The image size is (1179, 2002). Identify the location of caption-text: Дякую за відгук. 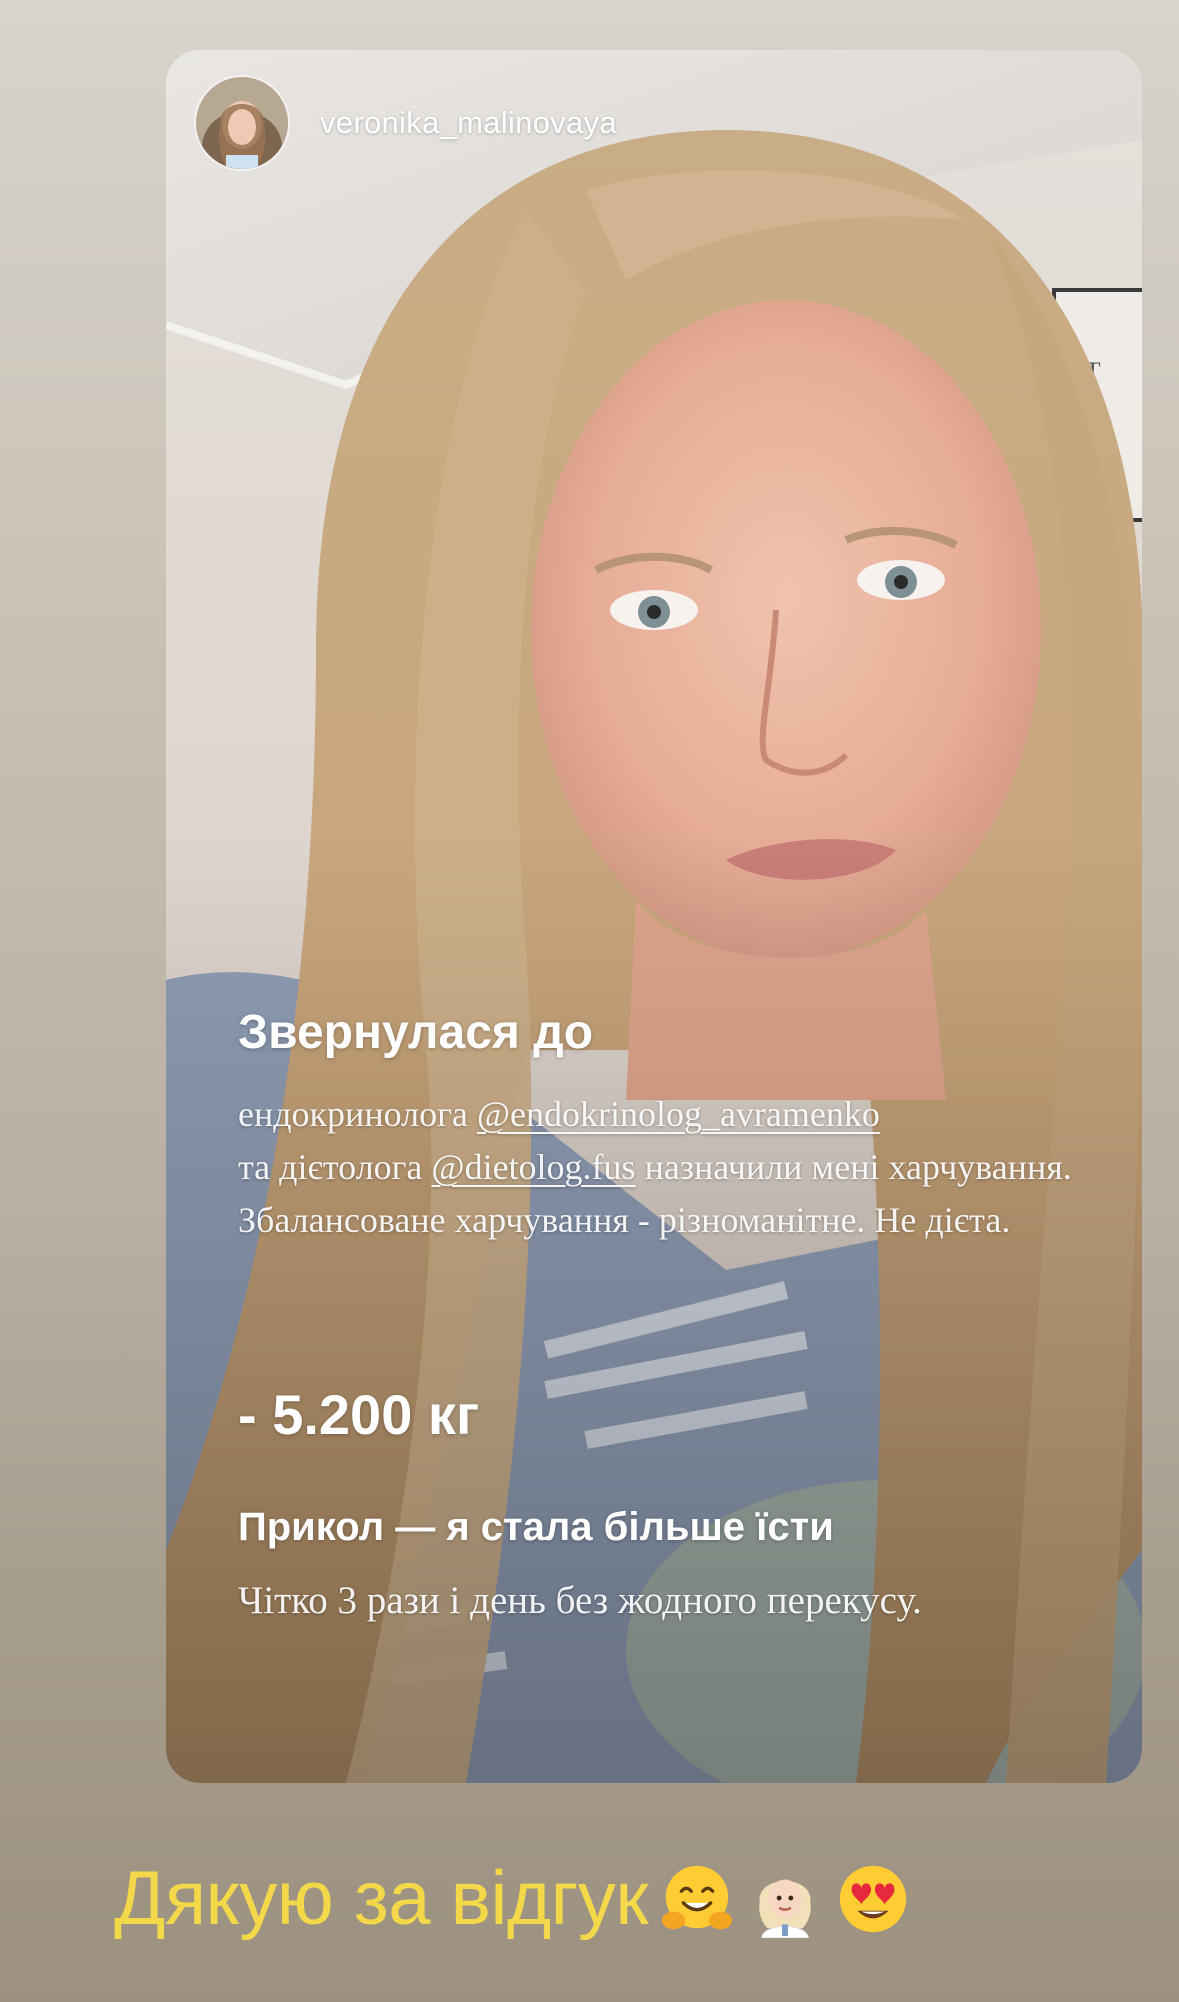
(381, 1898).